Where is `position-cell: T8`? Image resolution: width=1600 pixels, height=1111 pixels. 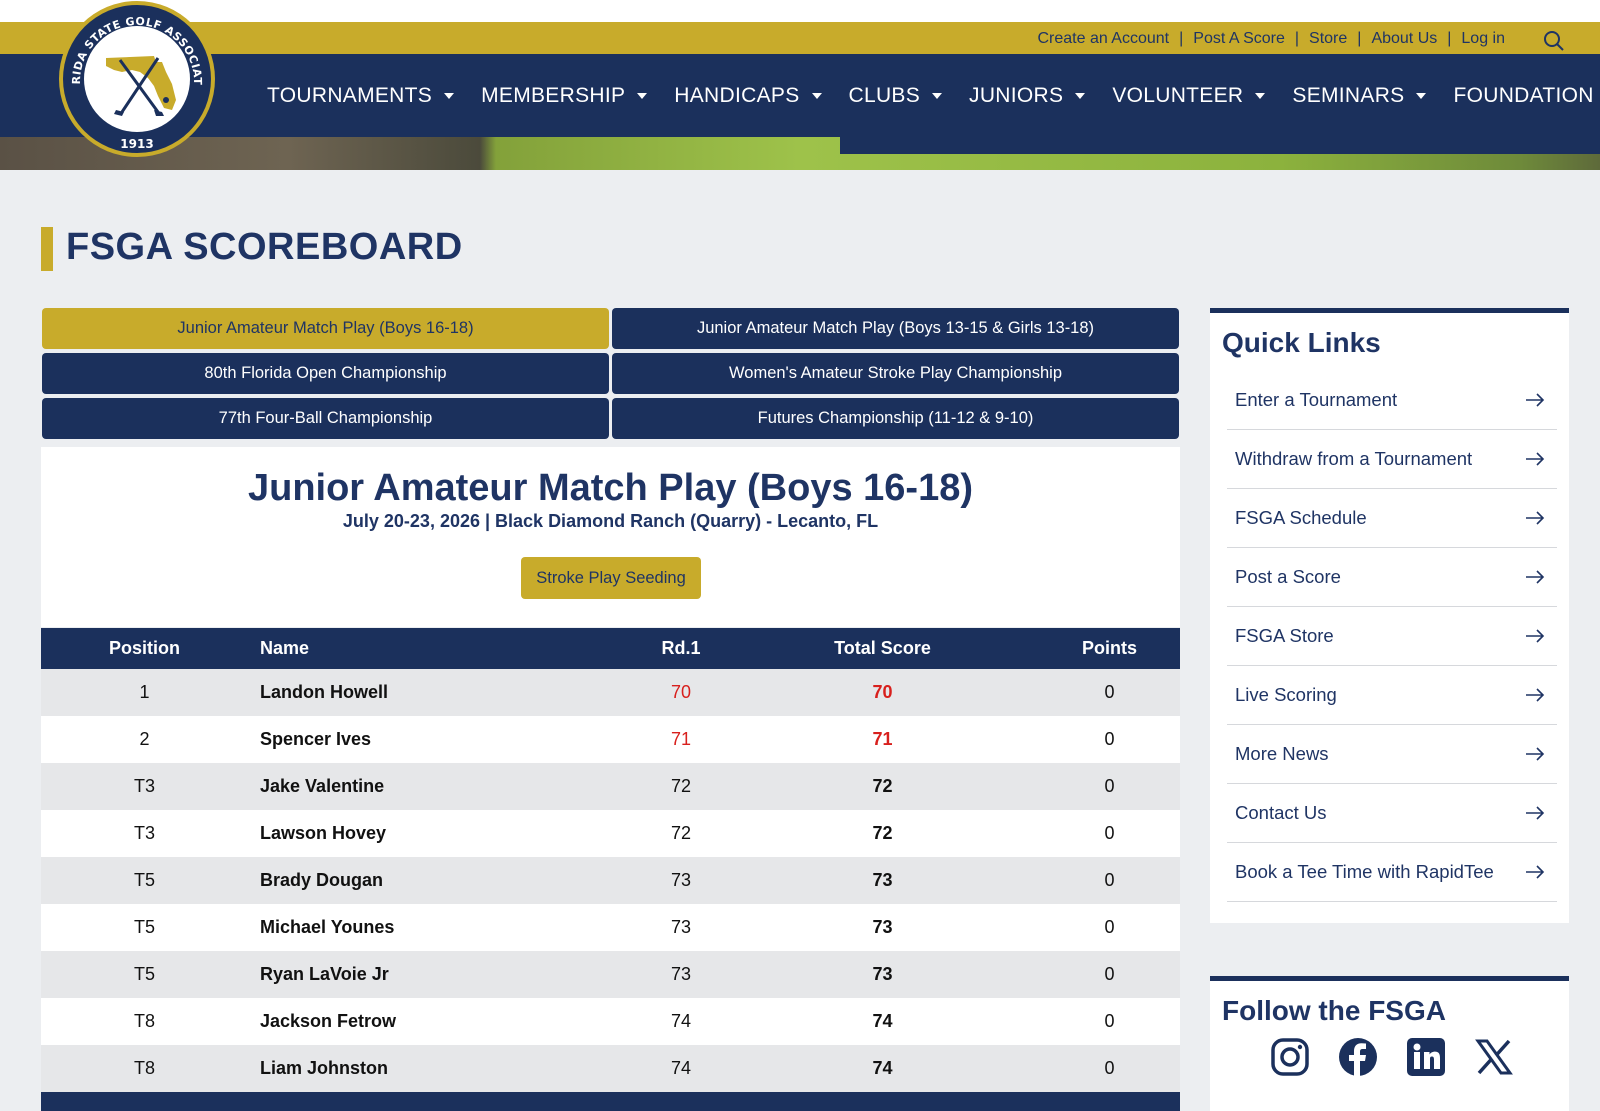
position-cell: T8 is located at coordinates (144, 1021).